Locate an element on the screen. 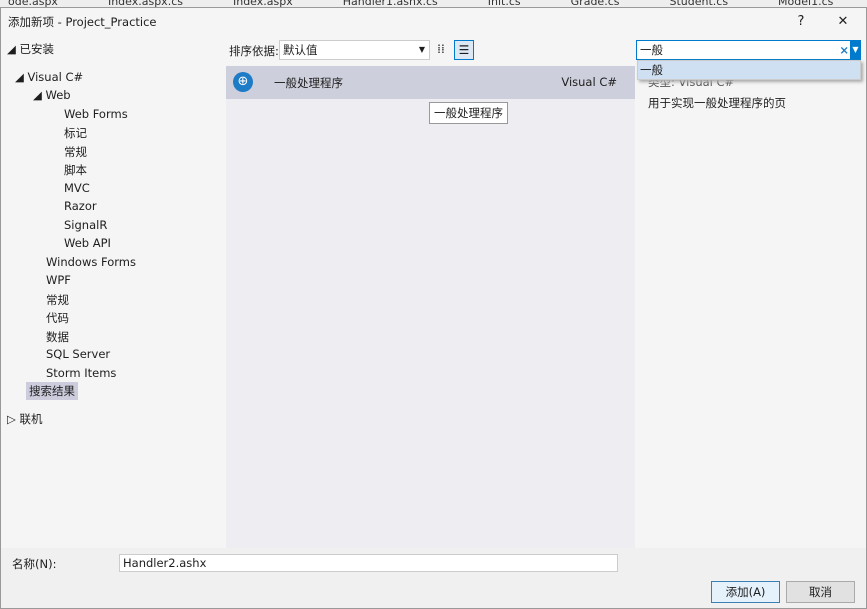 This screenshot has width=867, height=609. add-button: 添加(A) is located at coordinates (745, 592).